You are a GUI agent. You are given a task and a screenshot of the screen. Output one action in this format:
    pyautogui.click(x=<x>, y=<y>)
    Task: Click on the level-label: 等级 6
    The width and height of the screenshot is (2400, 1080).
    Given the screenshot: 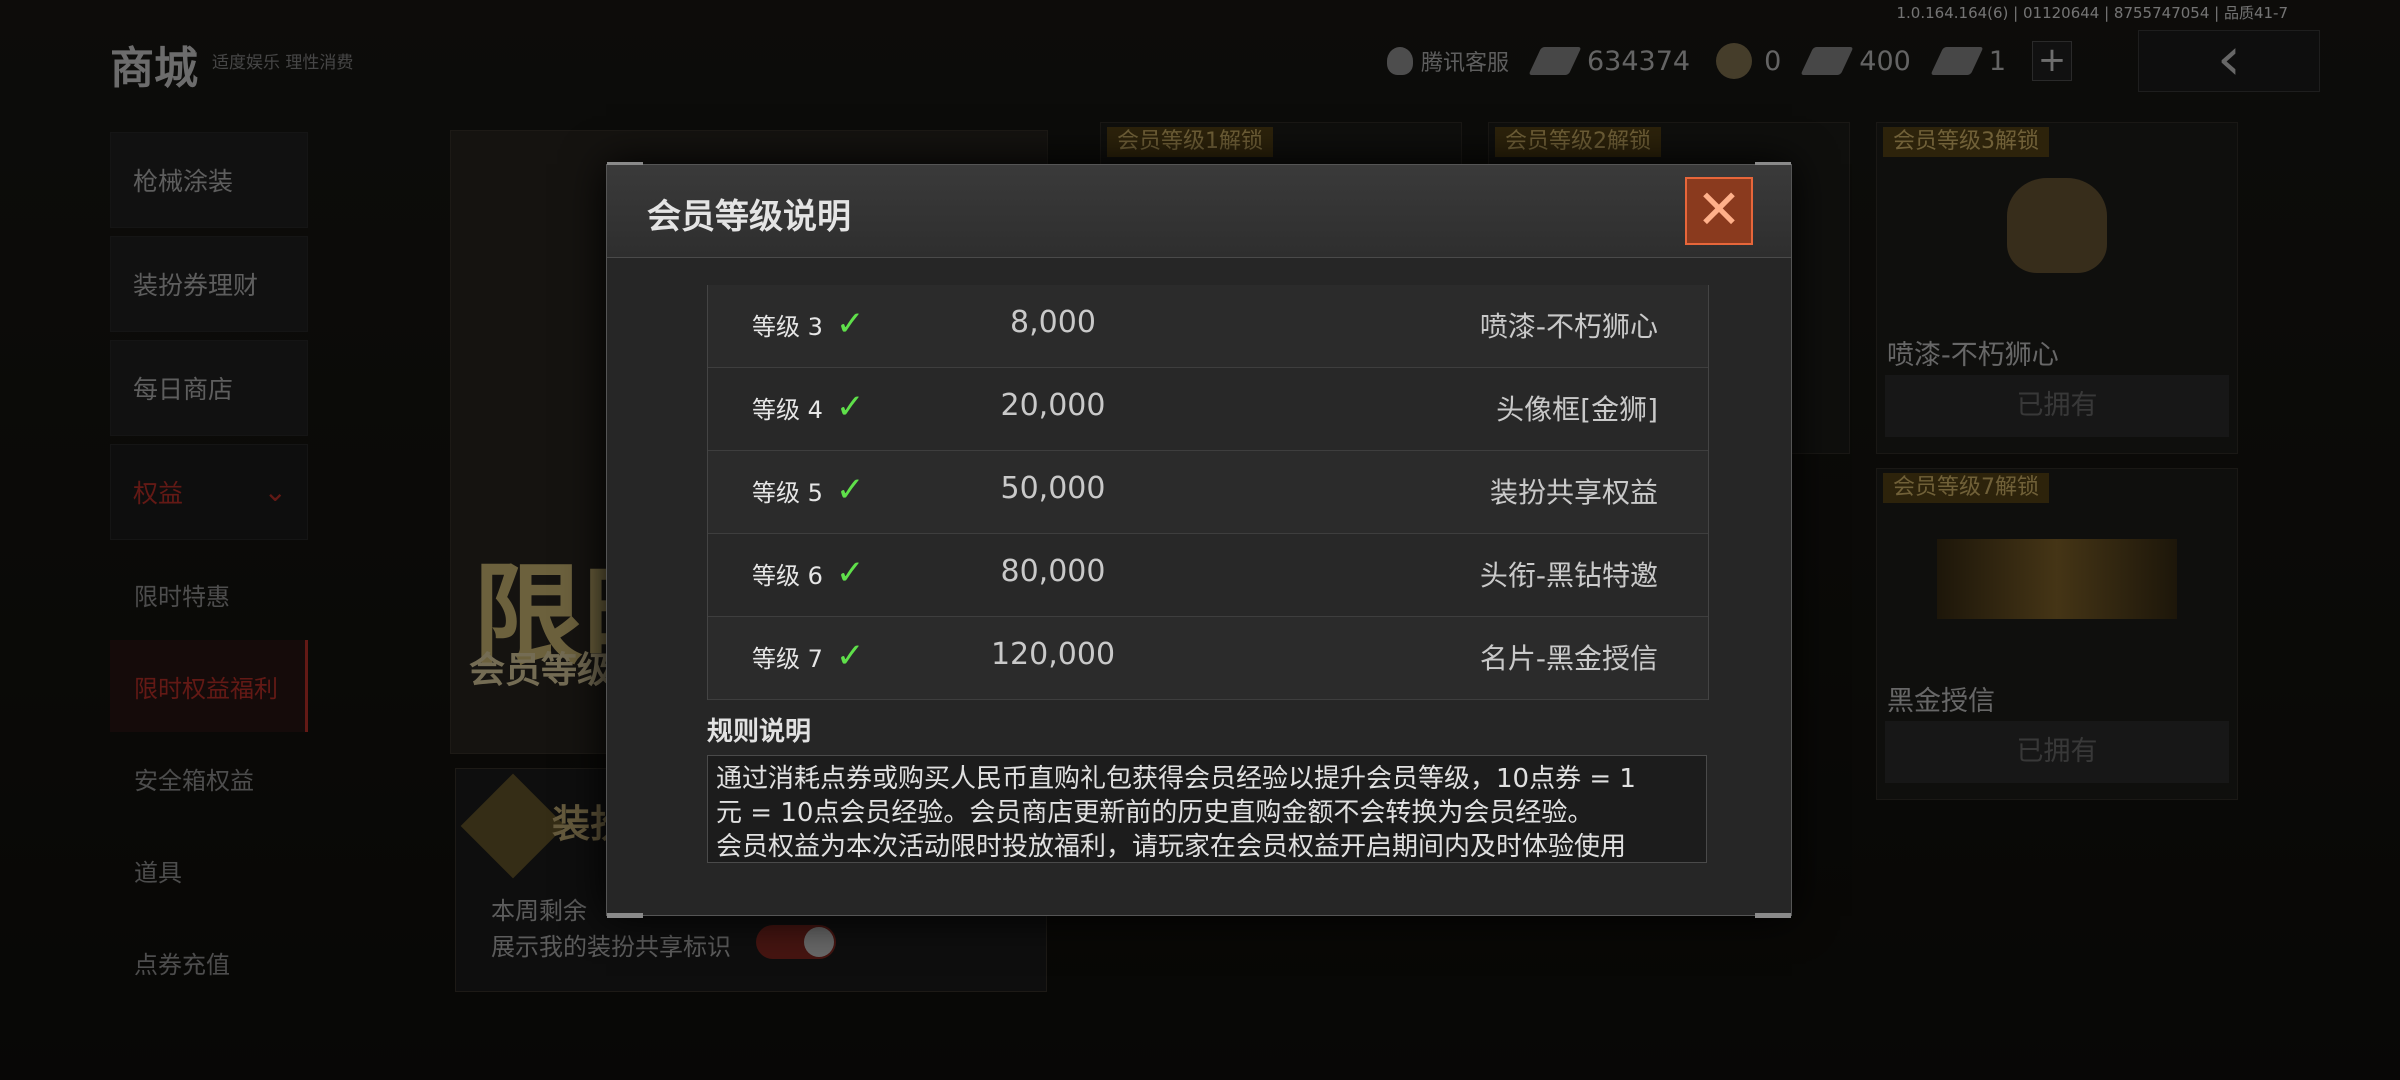 What is the action you would take?
    pyautogui.click(x=787, y=576)
    